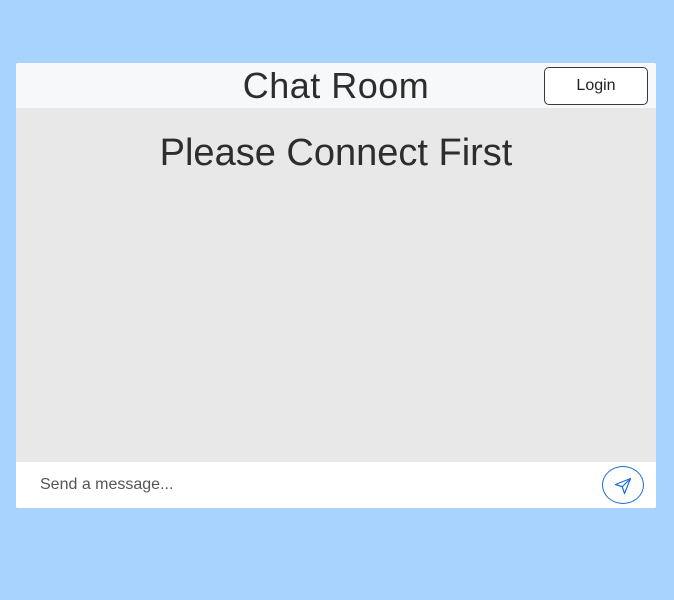 The height and width of the screenshot is (600, 674). I want to click on chat-header: Chat Room Login, so click(336, 85).